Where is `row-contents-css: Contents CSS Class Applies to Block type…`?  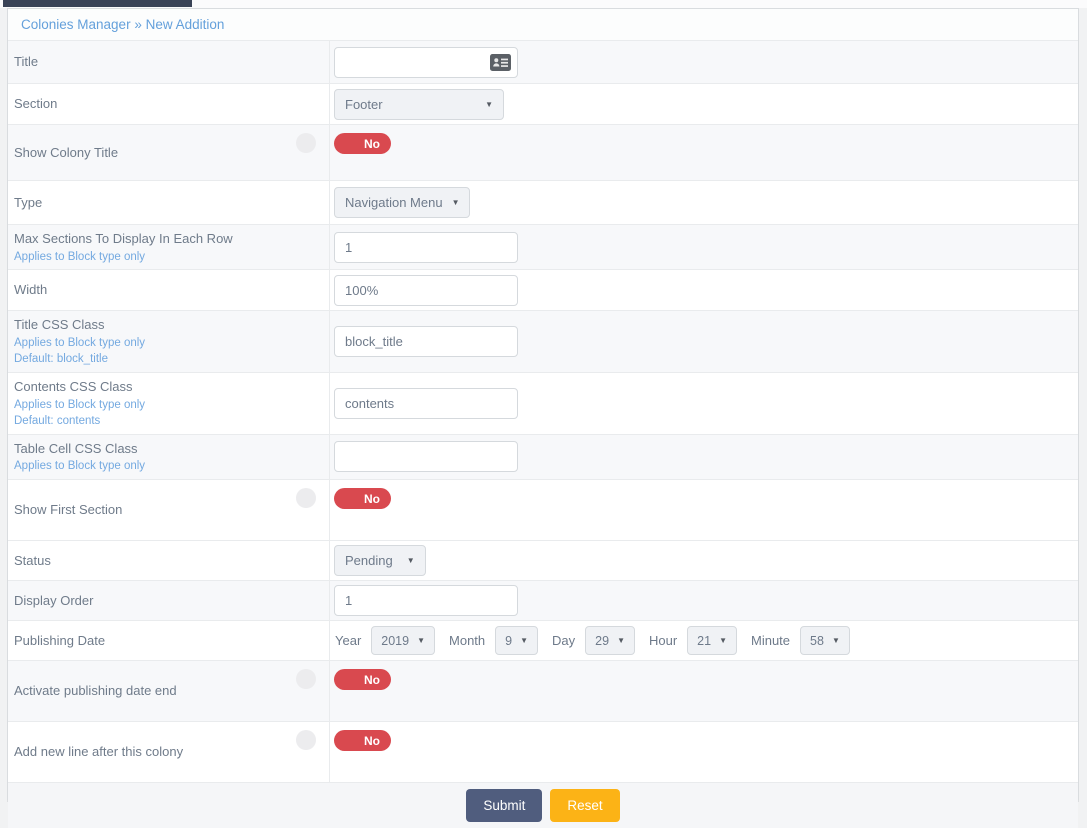 row-contents-css: Contents CSS Class Applies to Block type… is located at coordinates (543, 404).